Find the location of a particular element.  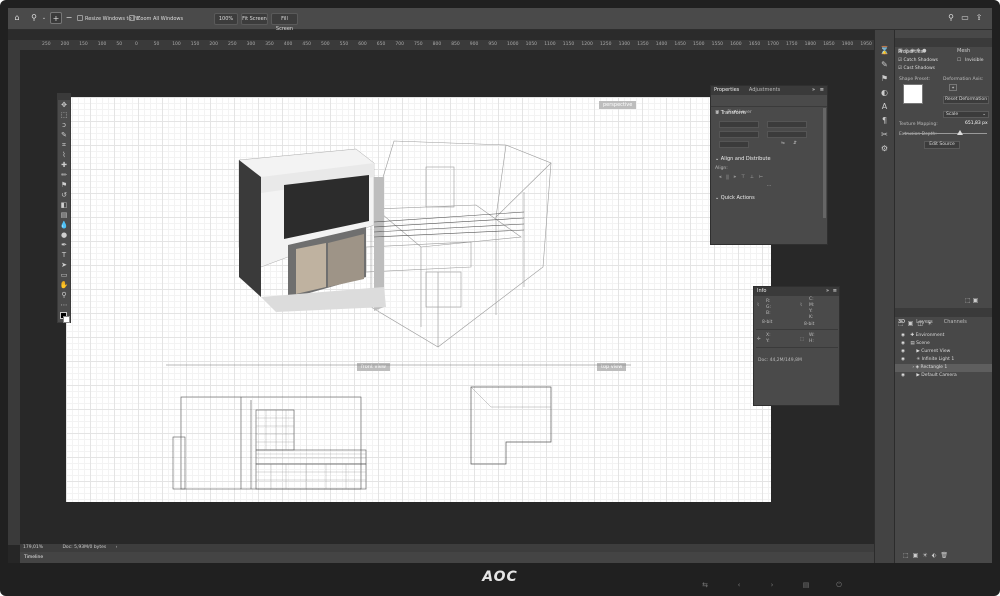

properties-footer-icons: ⬚ ▣ is located at coordinates (971, 300).